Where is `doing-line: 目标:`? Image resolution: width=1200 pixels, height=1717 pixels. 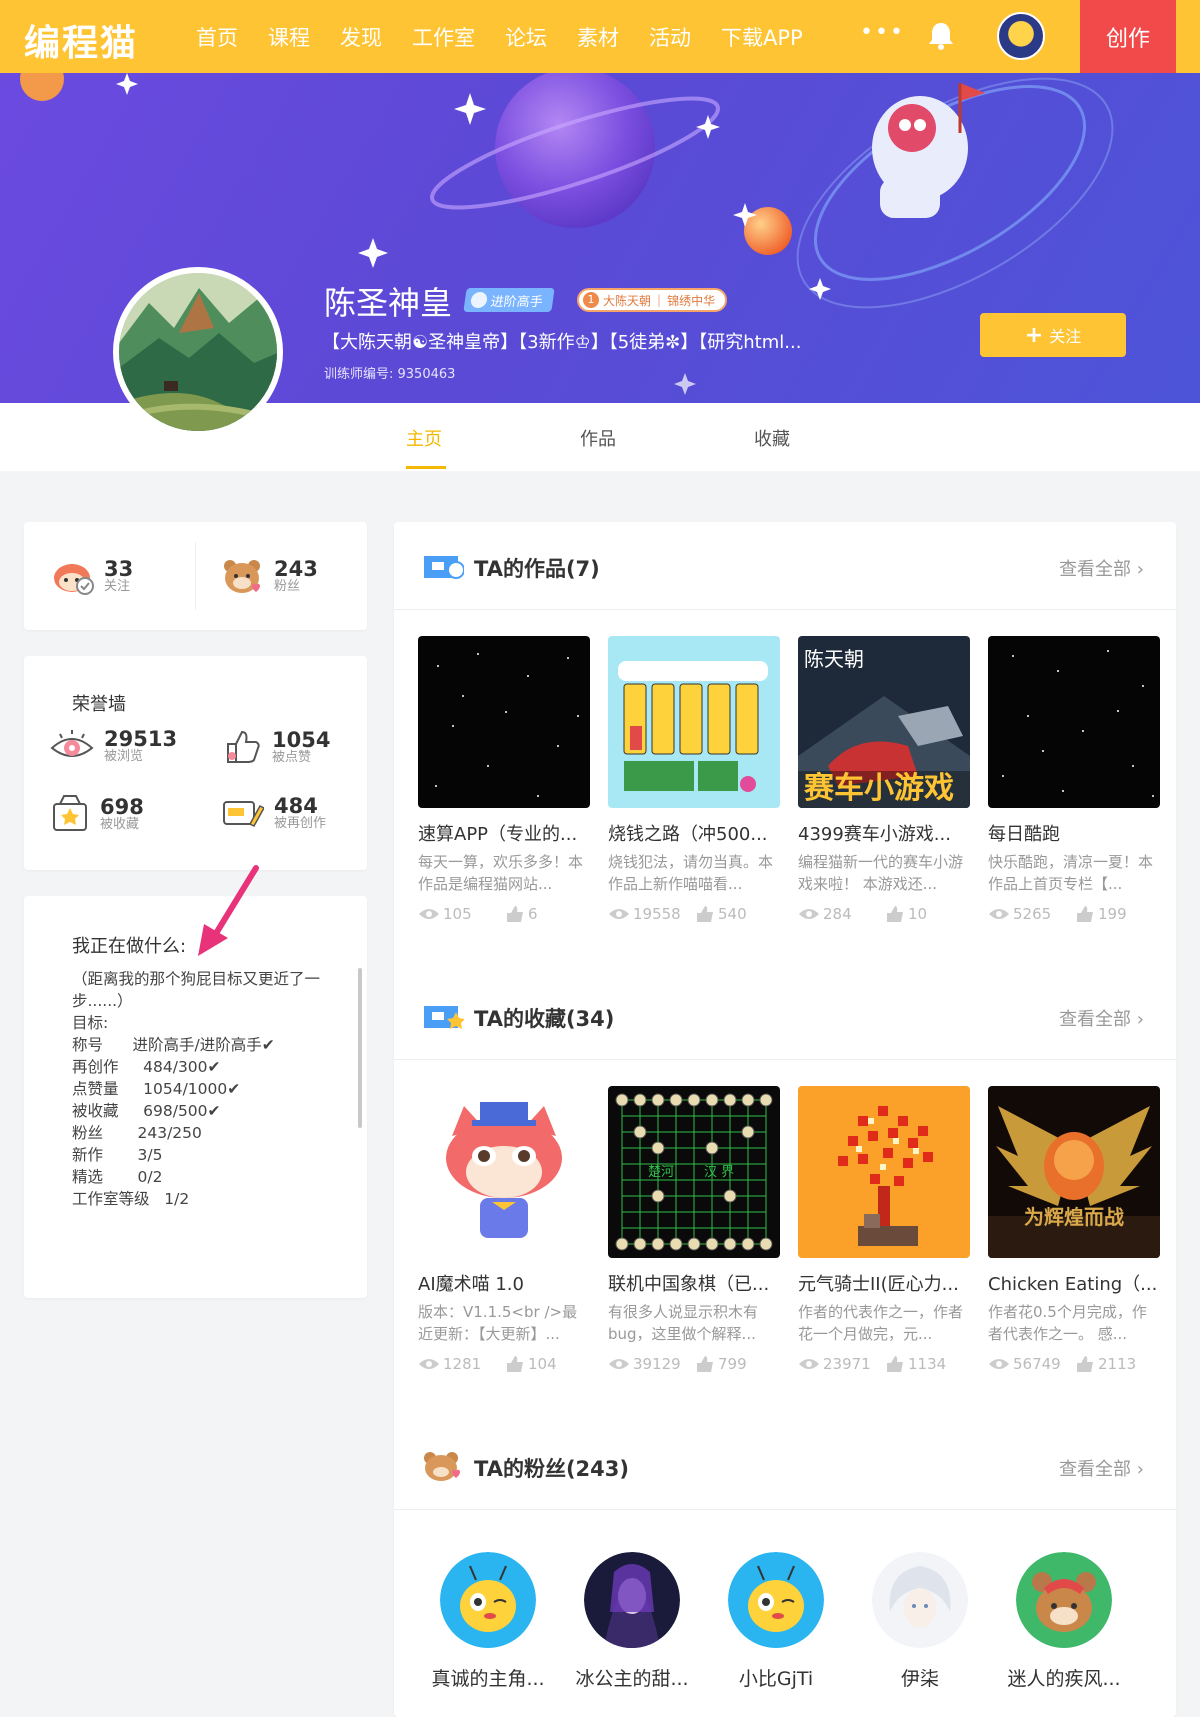 doing-line: 目标: is located at coordinates (90, 1023).